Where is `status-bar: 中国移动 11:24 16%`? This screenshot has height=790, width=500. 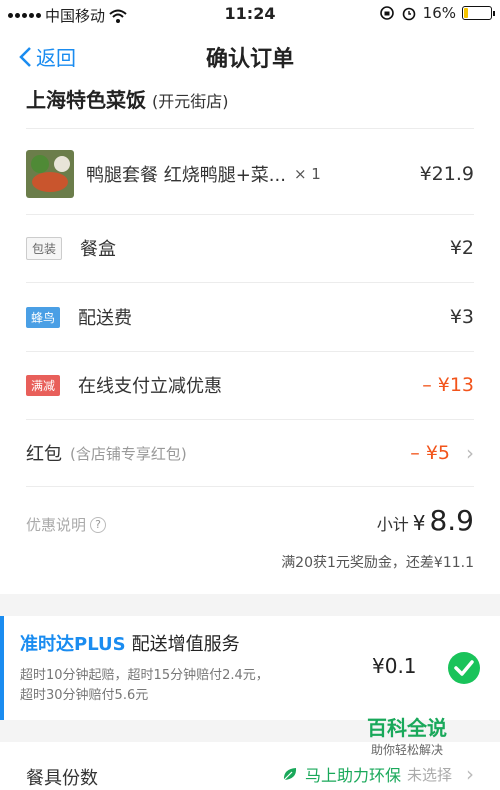 status-bar: 中国移动 11:24 16% is located at coordinates (250, 14).